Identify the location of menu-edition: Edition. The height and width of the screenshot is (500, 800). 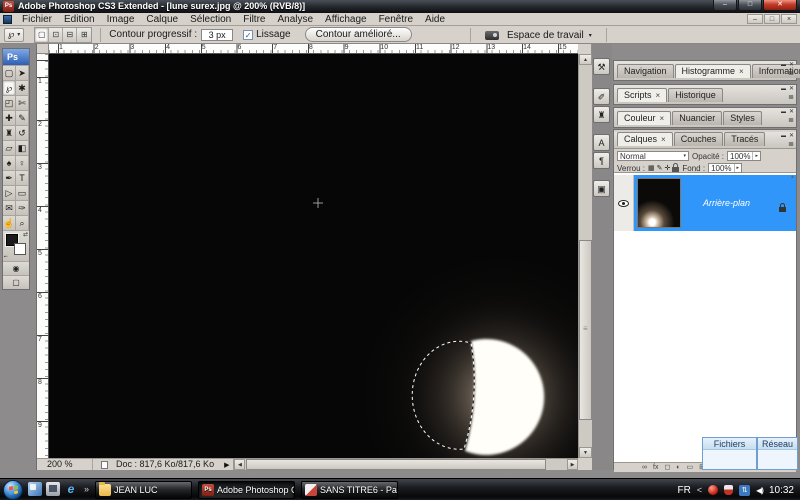
(79, 19).